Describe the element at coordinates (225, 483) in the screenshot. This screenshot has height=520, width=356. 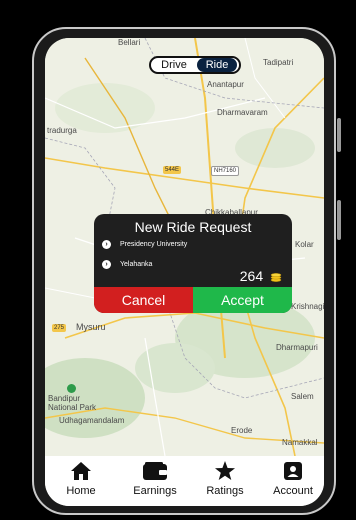
I see `nav-item-ratings: Ratings` at that location.